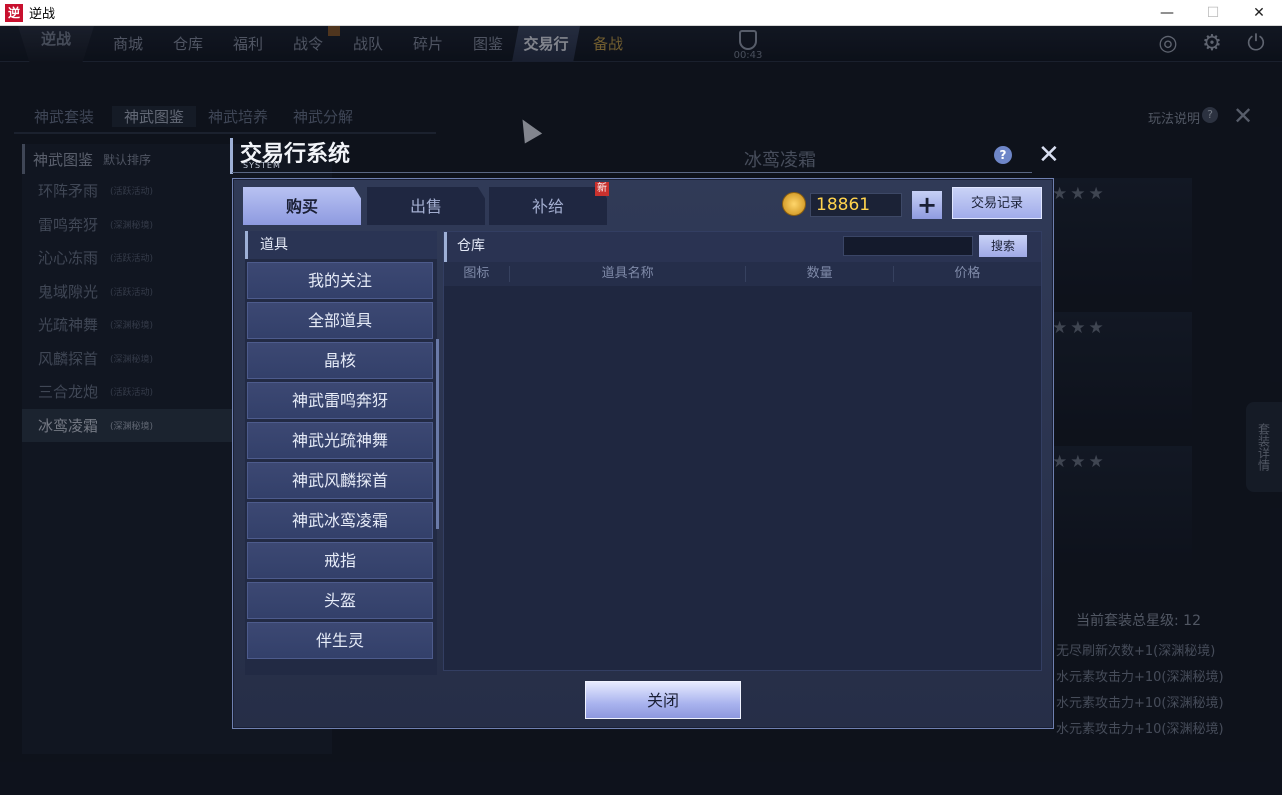 The height and width of the screenshot is (795, 1282). What do you see at coordinates (426, 206) in the screenshot?
I see `tab-sell: 出售` at bounding box center [426, 206].